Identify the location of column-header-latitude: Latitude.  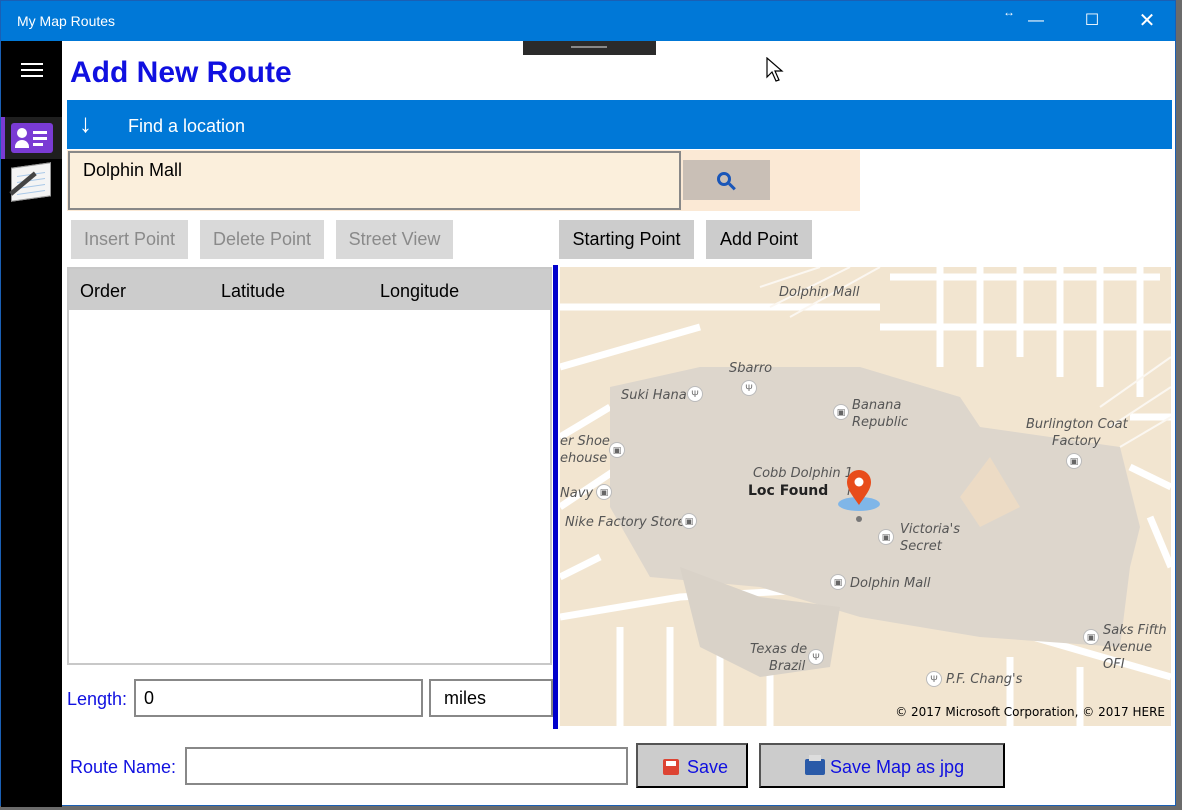
(253, 291).